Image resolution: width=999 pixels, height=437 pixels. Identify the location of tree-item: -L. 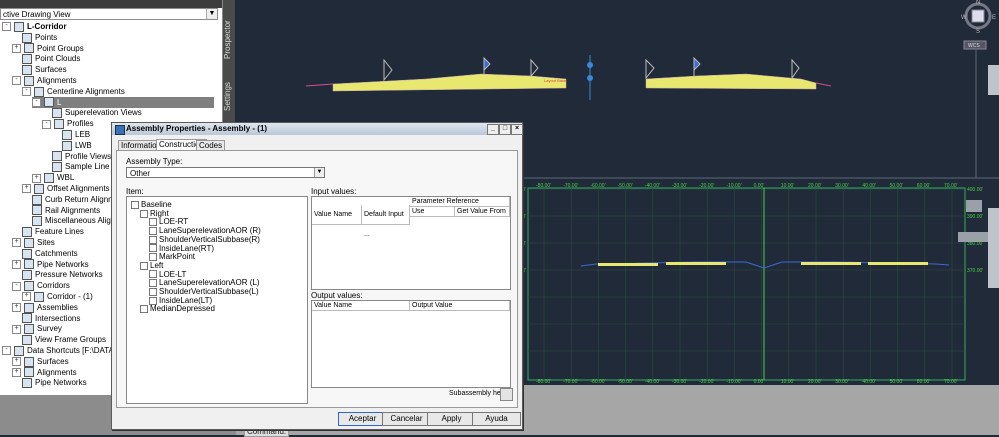
(123, 102).